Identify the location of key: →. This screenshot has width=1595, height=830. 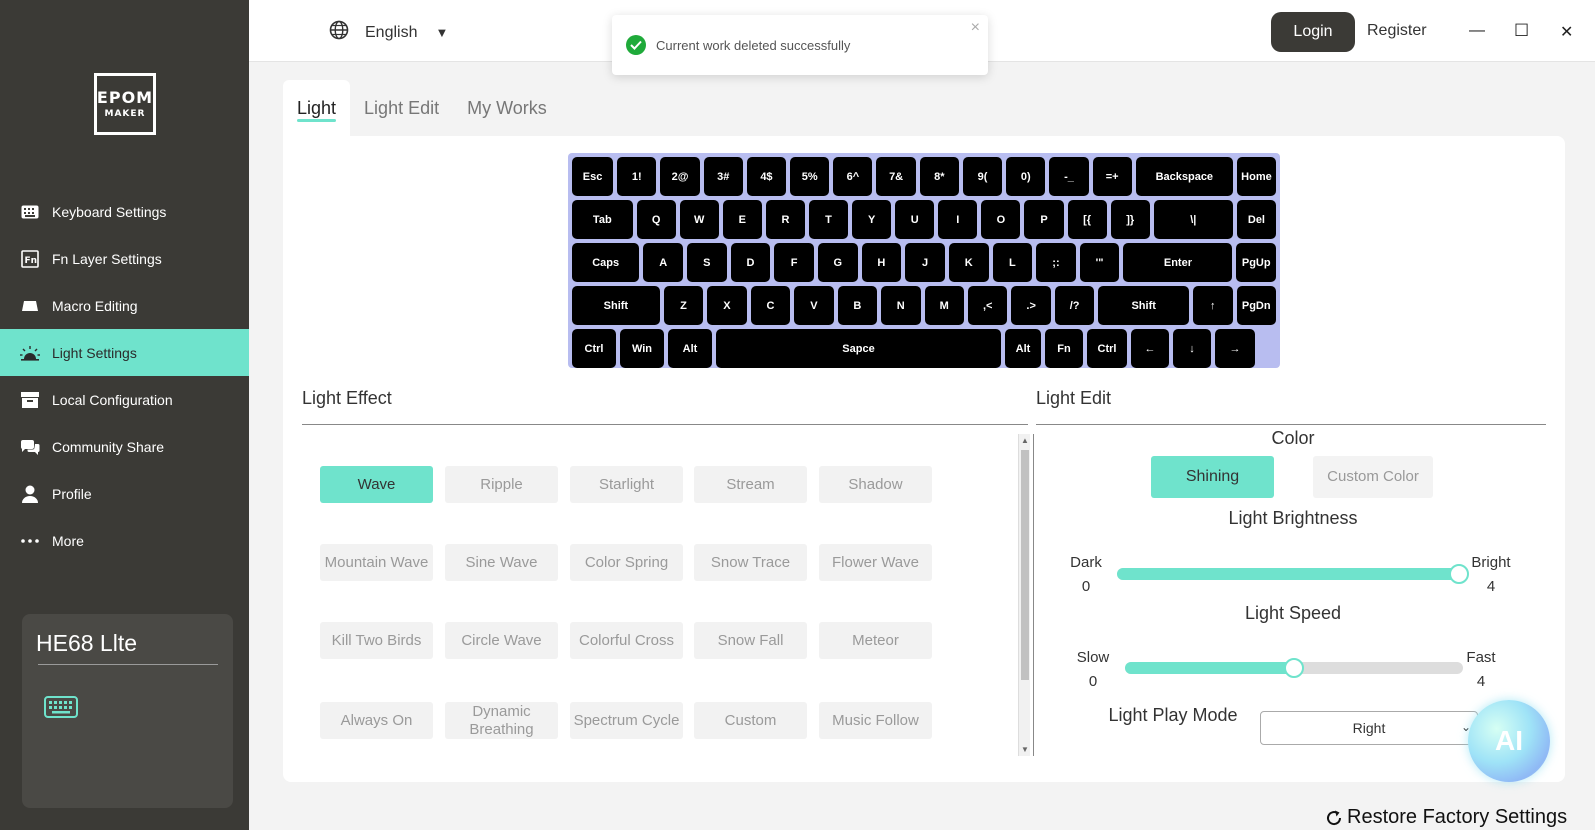
(1235, 348).